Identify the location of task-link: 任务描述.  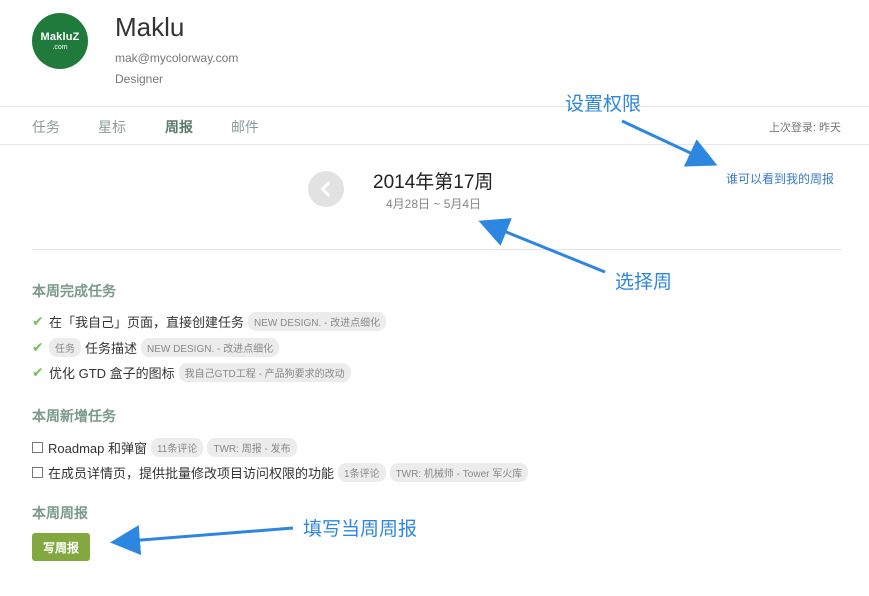
(111, 347).